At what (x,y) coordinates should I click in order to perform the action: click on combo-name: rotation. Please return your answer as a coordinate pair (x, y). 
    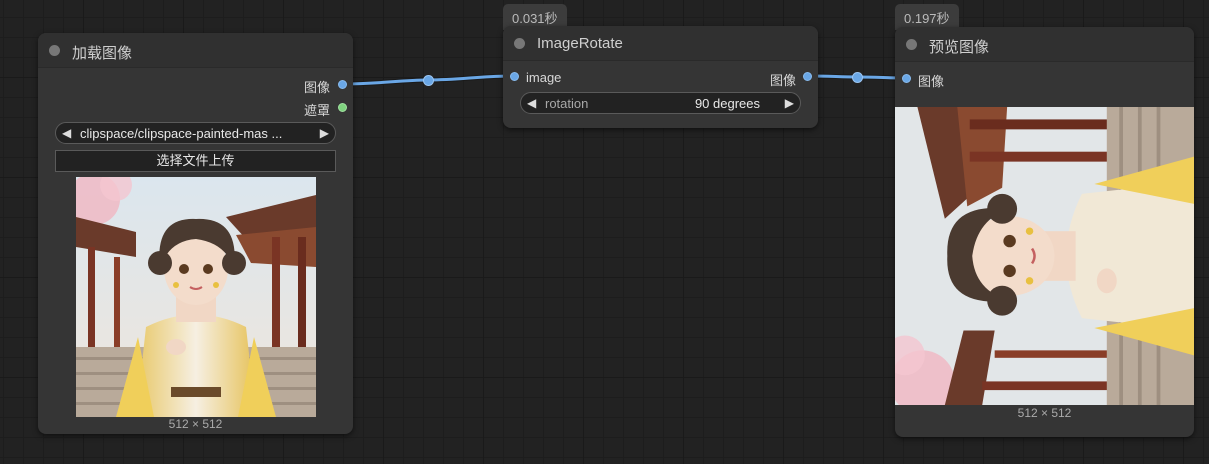
    Looking at the image, I should click on (567, 103).